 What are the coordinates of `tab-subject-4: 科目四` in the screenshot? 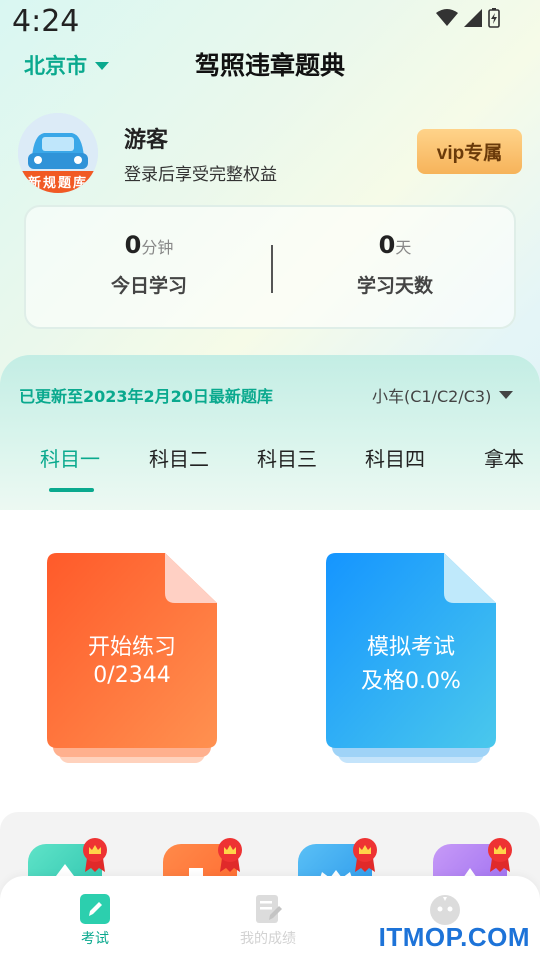 It's located at (395, 457).